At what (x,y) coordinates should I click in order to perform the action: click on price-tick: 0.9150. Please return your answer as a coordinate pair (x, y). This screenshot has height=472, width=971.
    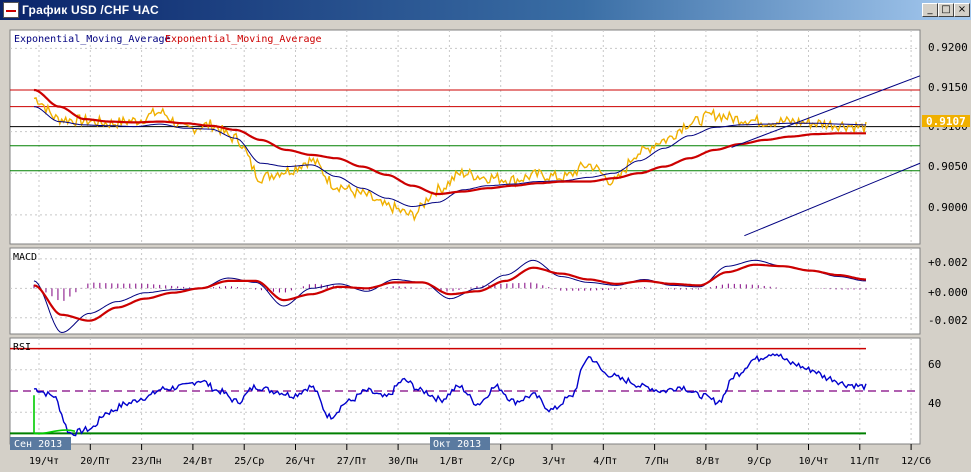
    Looking at the image, I should click on (948, 87).